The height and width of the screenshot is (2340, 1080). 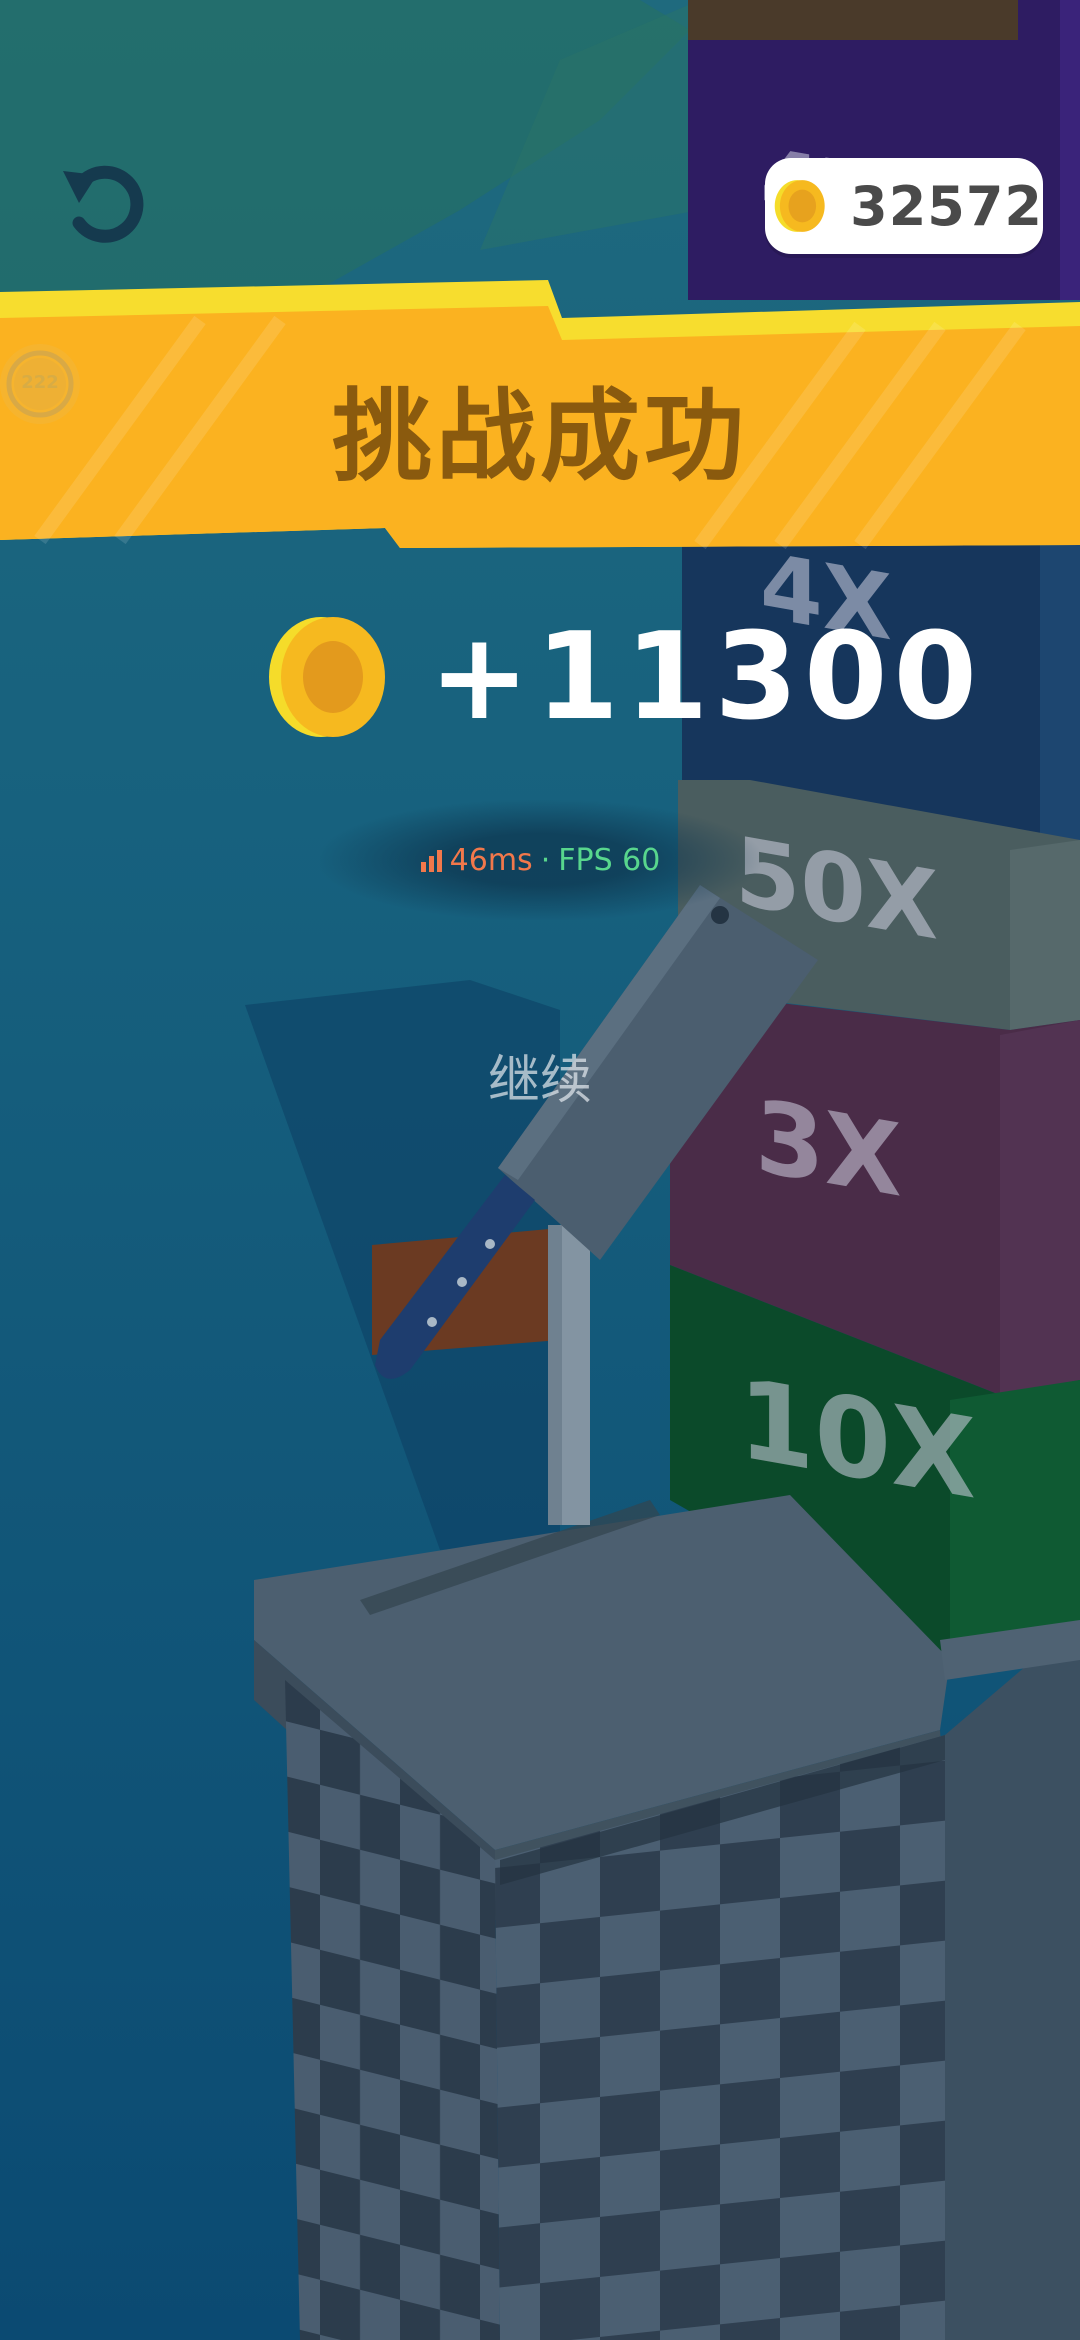 I want to click on fps-value: FPS 60, so click(x=609, y=860).